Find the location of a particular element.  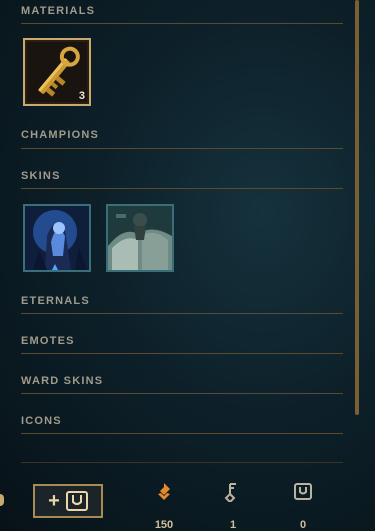

chest-icon is located at coordinates (303, 491).